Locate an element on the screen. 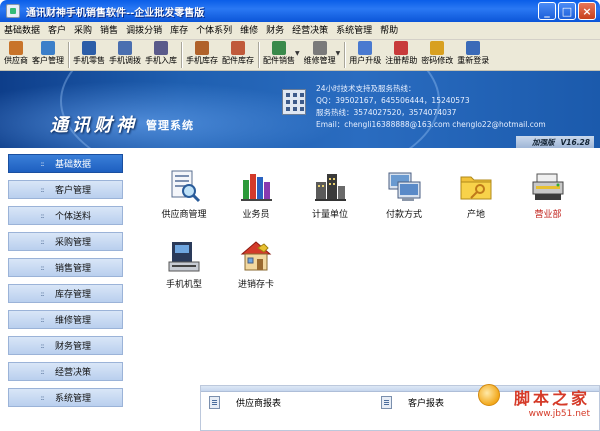 Image resolution: width=600 pixels, height=431 pixels. sidebar-item-label: 基础数据 is located at coordinates (73, 165).